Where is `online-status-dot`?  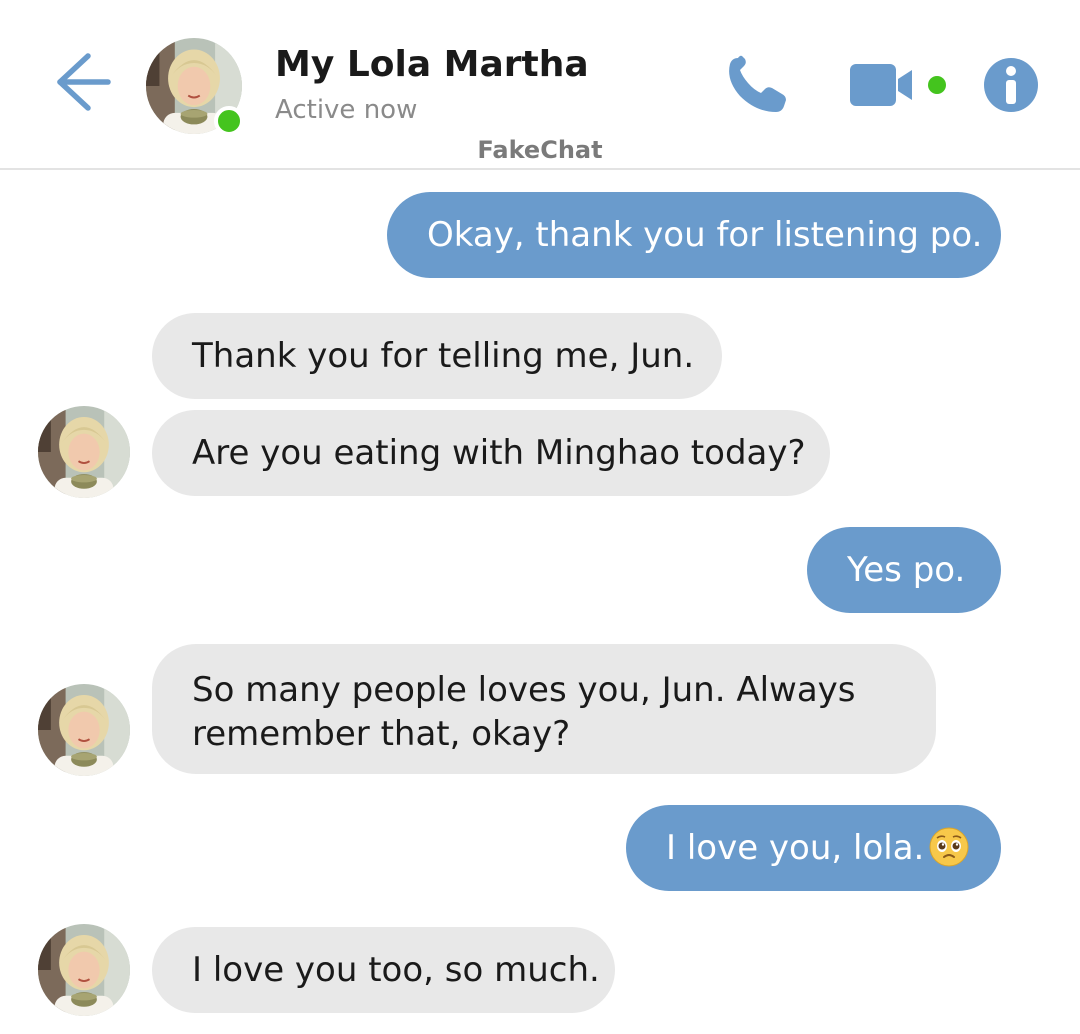
online-status-dot is located at coordinates (229, 121).